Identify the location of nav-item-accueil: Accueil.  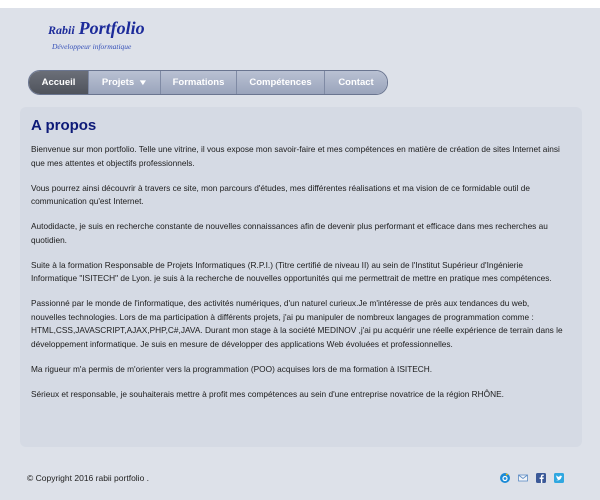
(59, 82).